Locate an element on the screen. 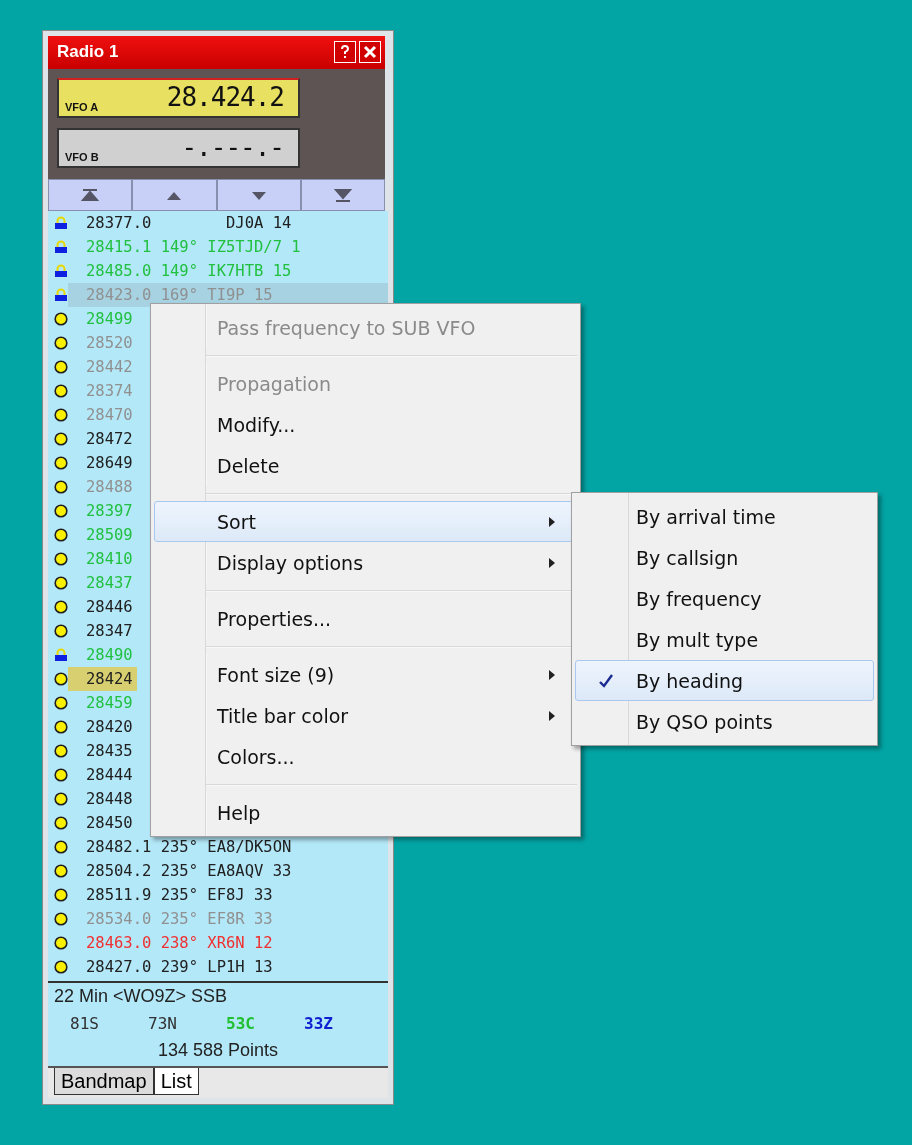 The image size is (912, 1145). scroll-down-button is located at coordinates (258, 194).